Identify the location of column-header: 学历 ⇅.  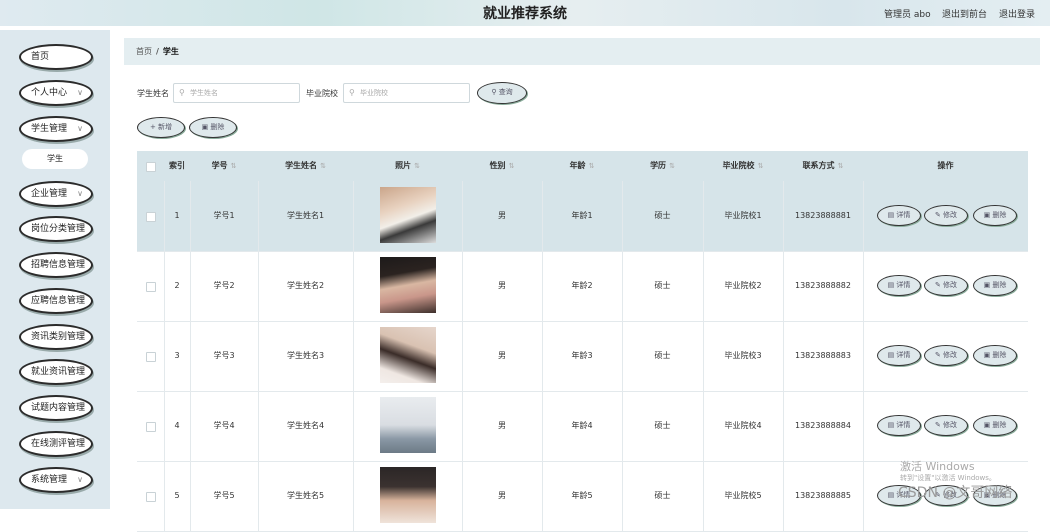
(662, 166).